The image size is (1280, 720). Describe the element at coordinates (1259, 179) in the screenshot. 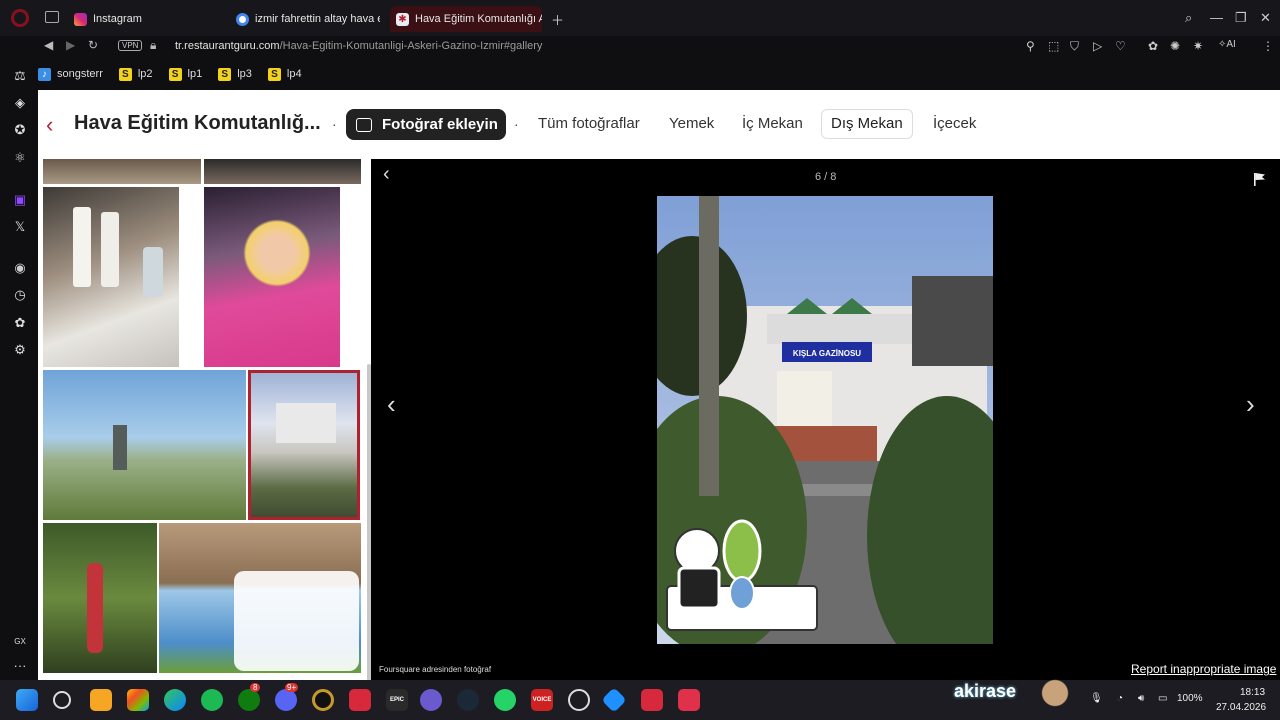

I see `report-flag-icon` at that location.